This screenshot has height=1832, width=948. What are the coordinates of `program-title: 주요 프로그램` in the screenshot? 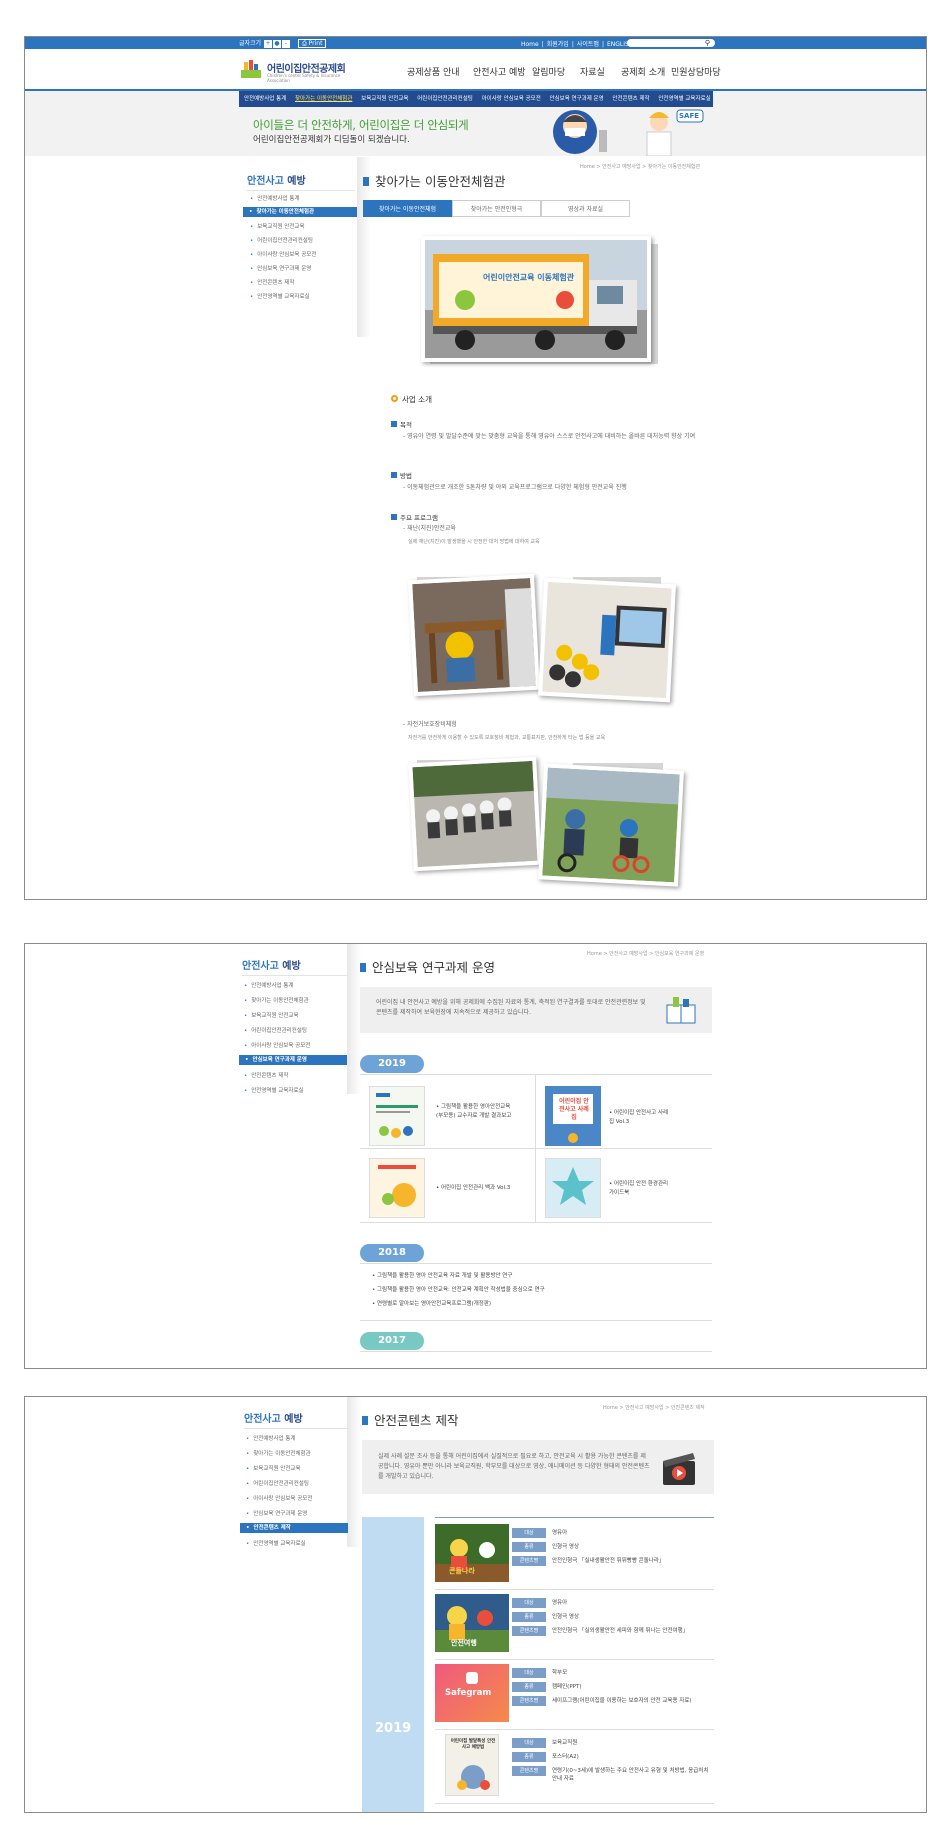 It's located at (419, 518).